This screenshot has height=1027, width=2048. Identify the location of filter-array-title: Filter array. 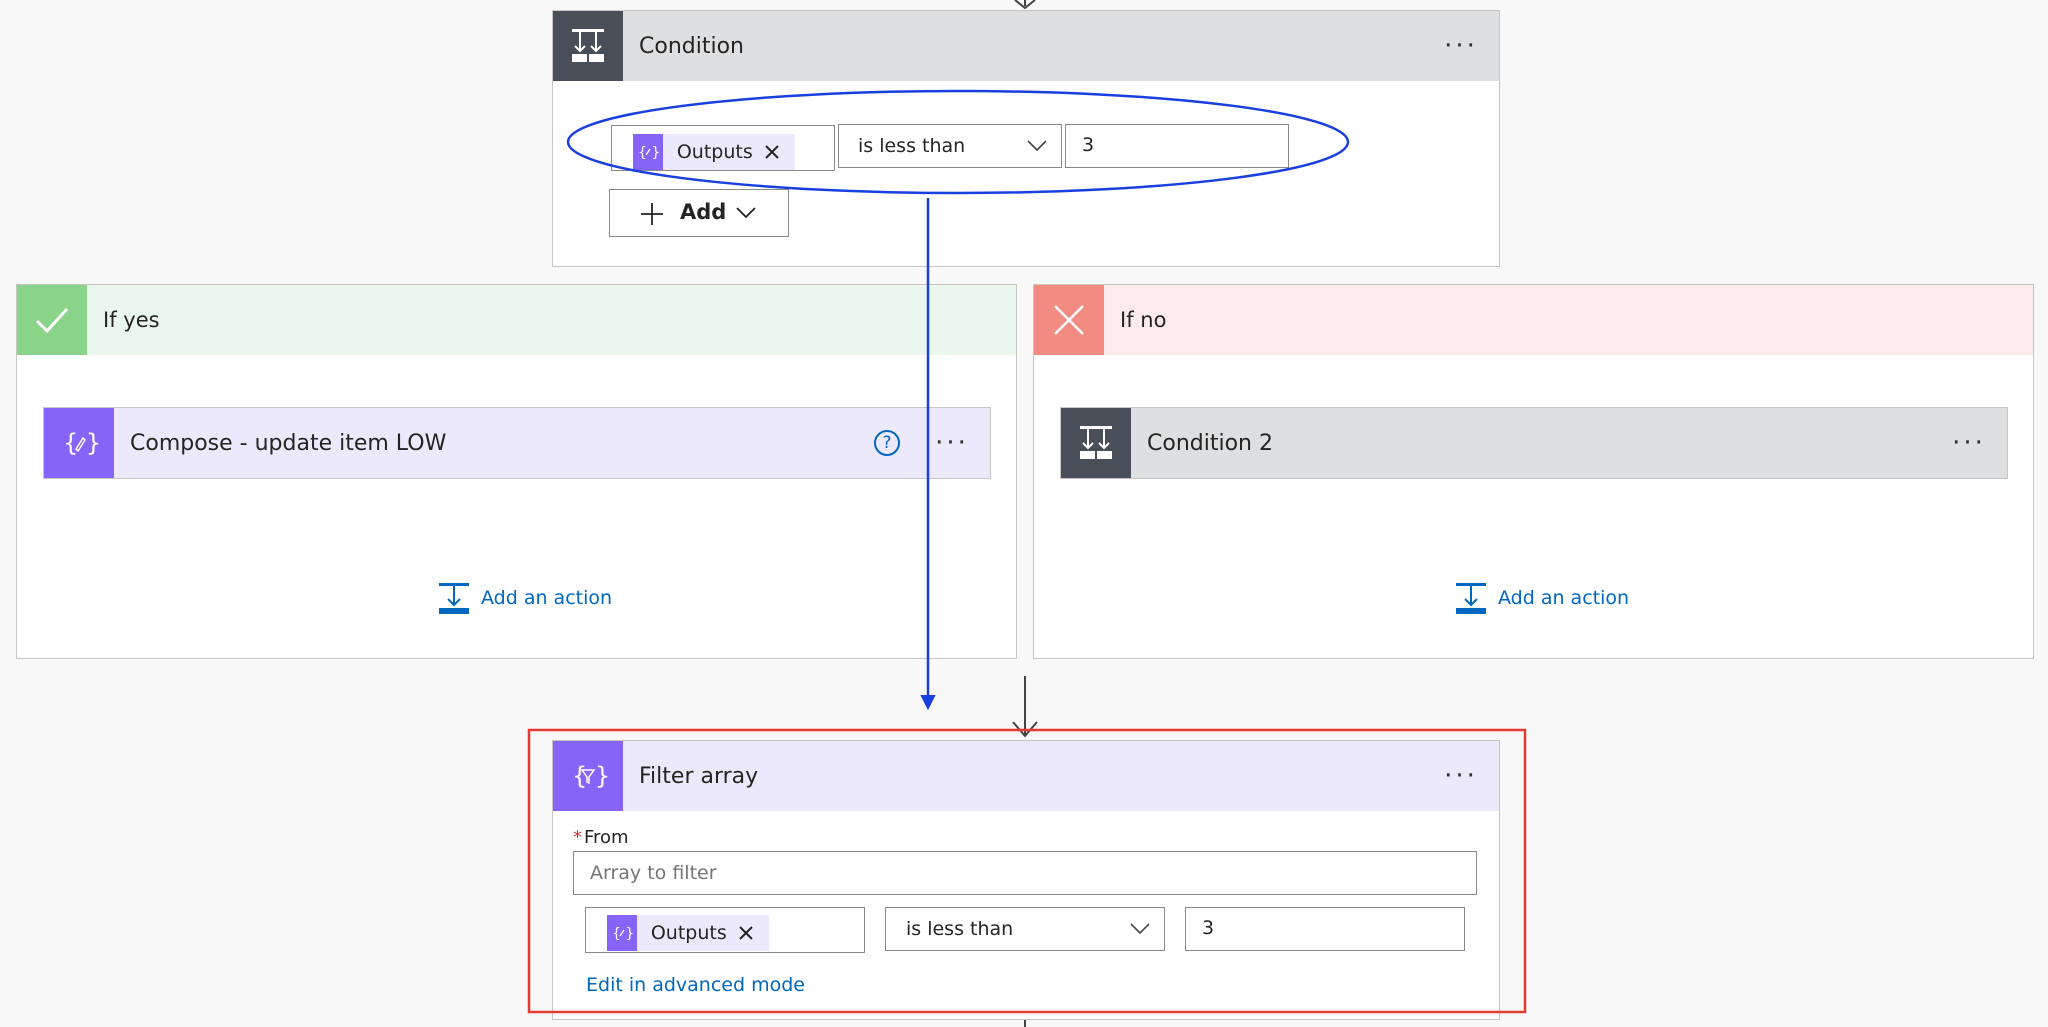
(699, 776).